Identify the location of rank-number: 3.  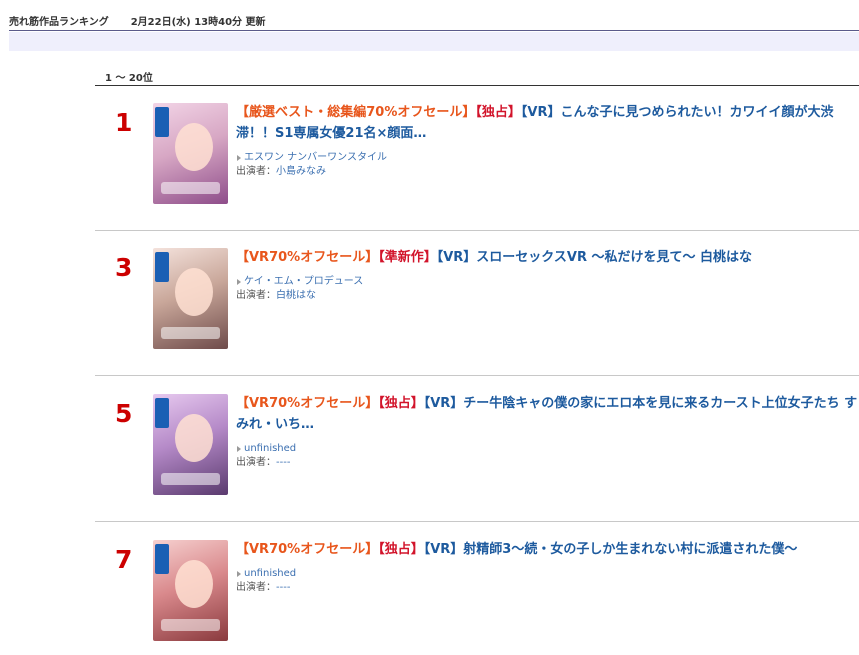
(124, 267).